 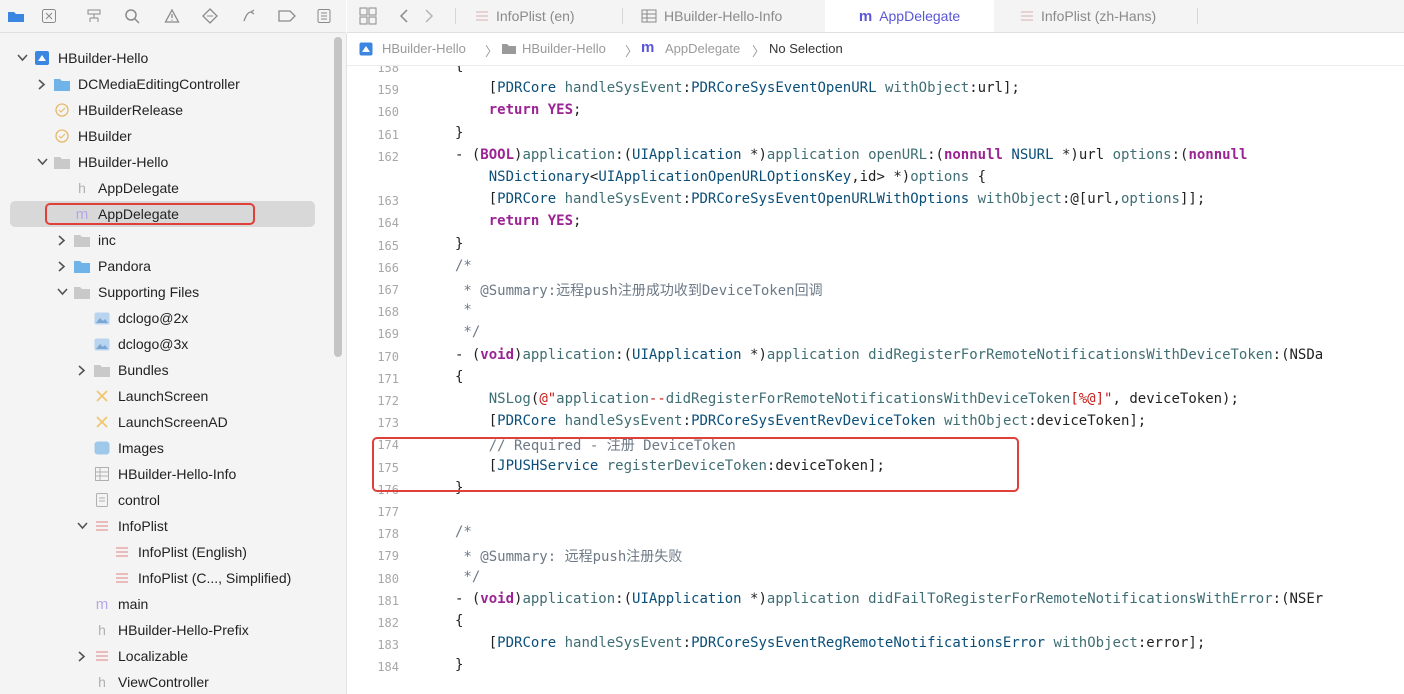 What do you see at coordinates (368, 18) in the screenshot?
I see `grid-layout-icon` at bounding box center [368, 18].